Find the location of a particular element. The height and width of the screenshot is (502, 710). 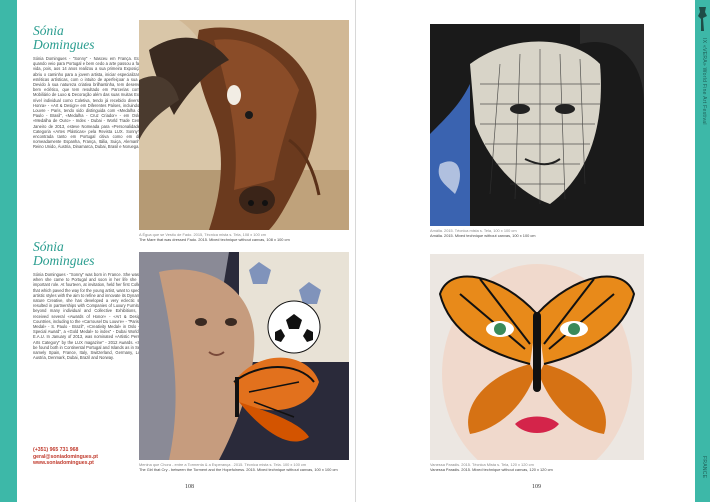

horse-painting is located at coordinates (244, 125).